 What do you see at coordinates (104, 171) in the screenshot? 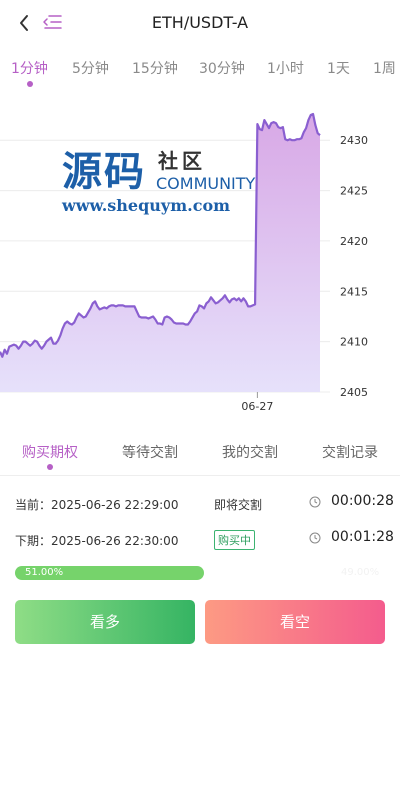
I see `watermark-title: 源码` at bounding box center [104, 171].